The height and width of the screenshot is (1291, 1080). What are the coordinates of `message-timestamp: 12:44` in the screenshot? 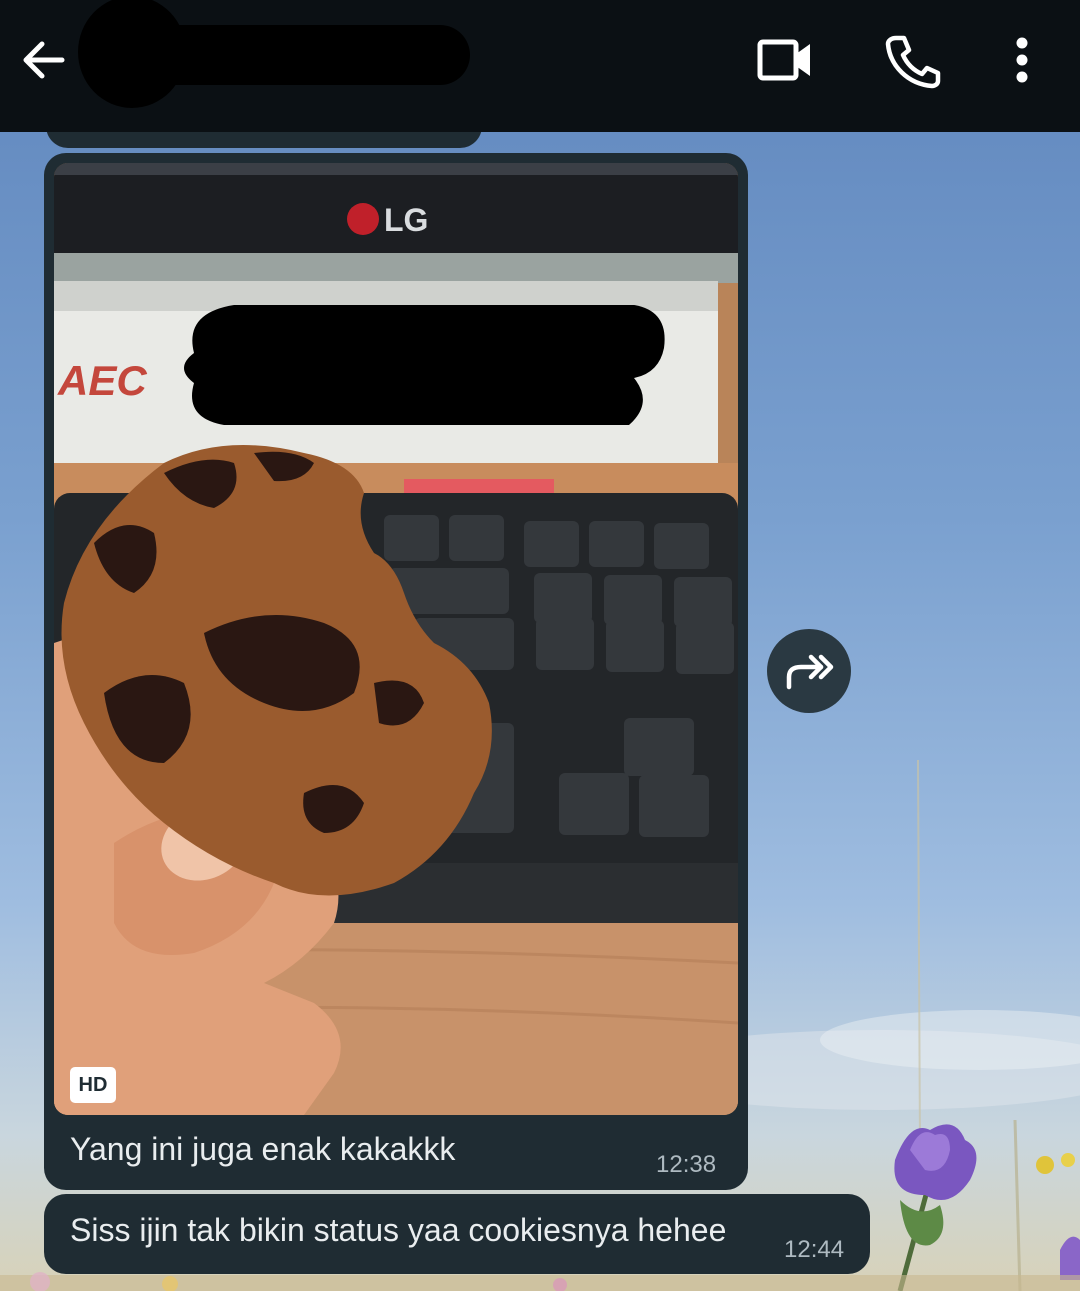 It's located at (814, 1249).